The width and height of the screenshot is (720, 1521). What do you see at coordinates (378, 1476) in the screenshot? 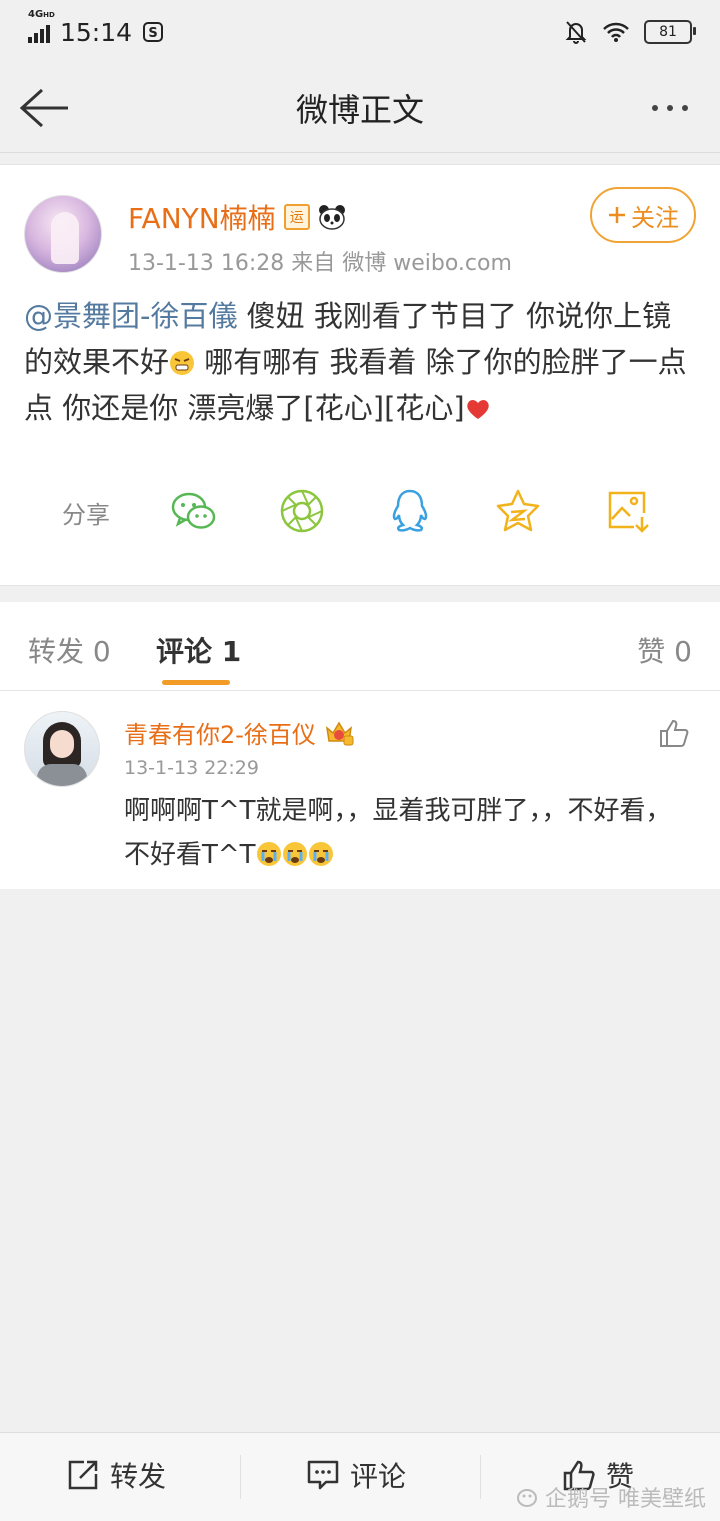
I see `comment-label: 评论` at bounding box center [378, 1476].